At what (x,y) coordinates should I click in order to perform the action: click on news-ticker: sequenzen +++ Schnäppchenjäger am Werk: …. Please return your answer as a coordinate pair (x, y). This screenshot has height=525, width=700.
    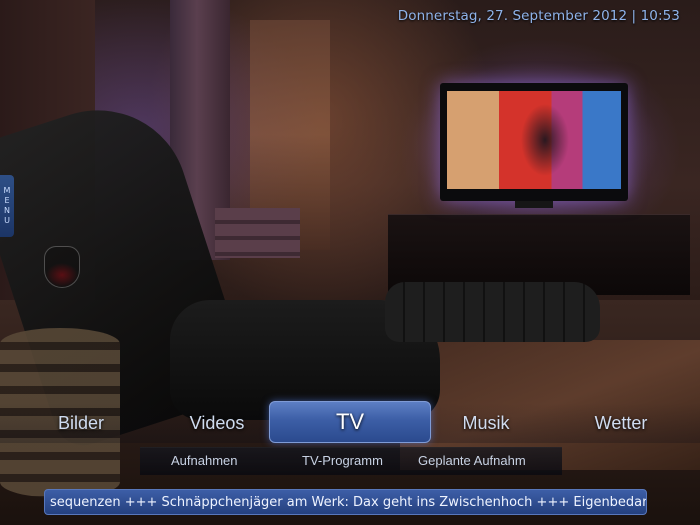
    Looking at the image, I should click on (345, 502).